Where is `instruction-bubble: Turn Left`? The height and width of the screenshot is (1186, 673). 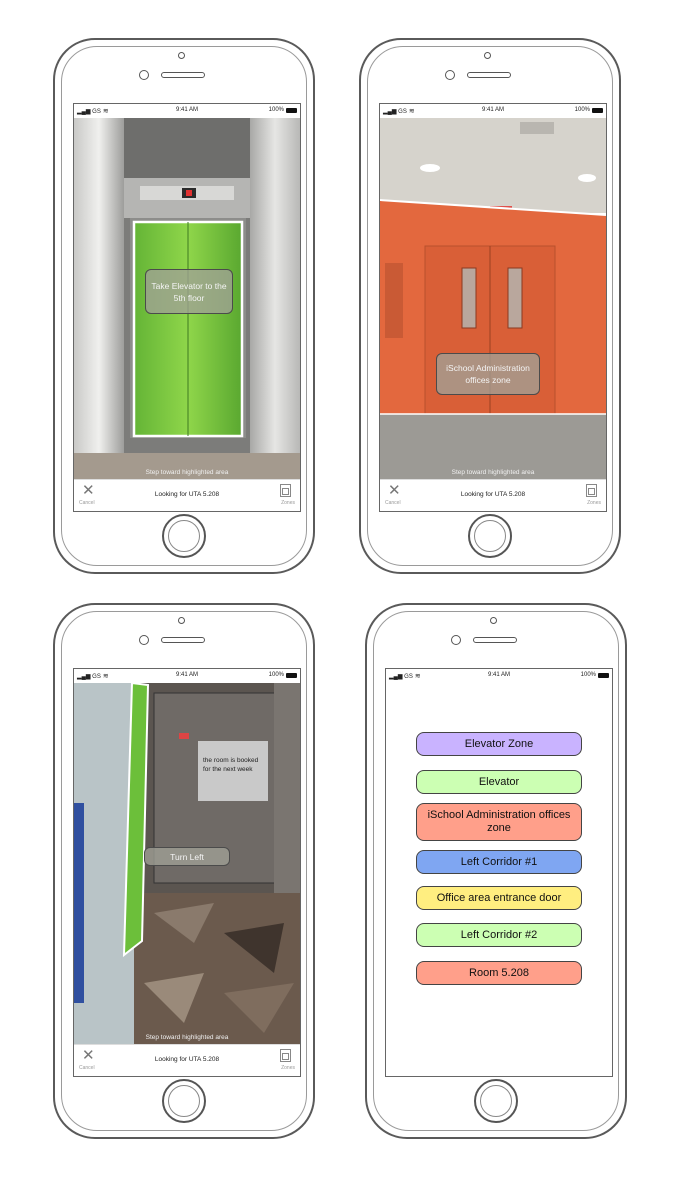 instruction-bubble: Turn Left is located at coordinates (187, 856).